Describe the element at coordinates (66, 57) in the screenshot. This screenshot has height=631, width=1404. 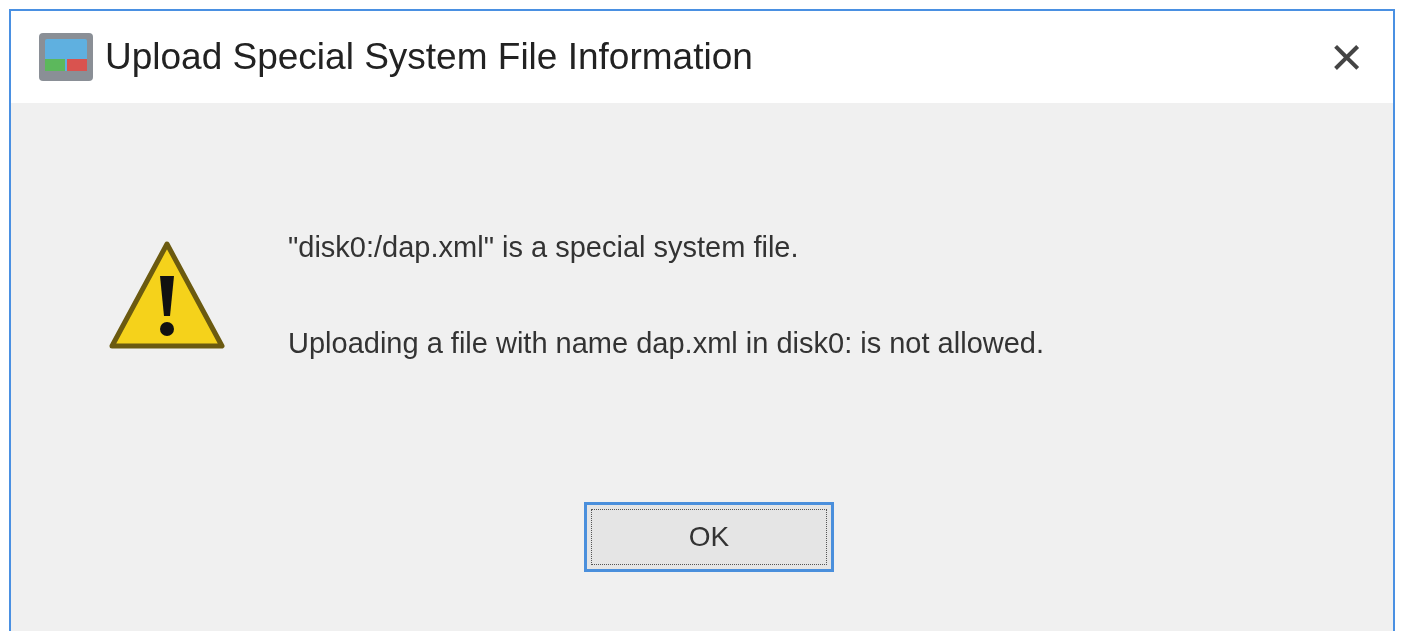
I see `app-window-icon` at that location.